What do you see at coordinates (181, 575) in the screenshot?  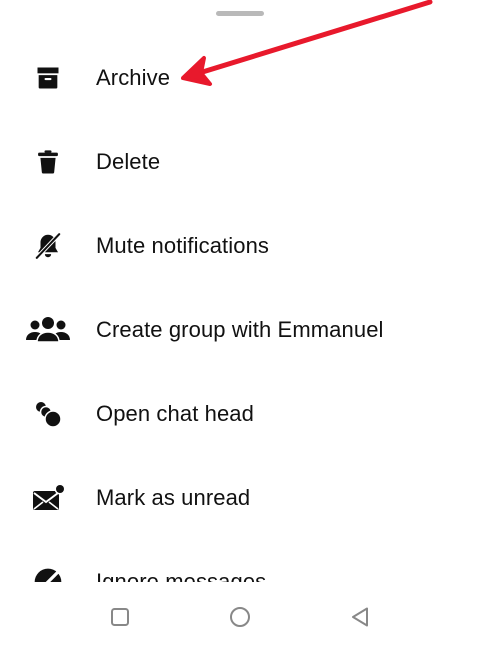 I see `menu-item-label: Ignore messages` at bounding box center [181, 575].